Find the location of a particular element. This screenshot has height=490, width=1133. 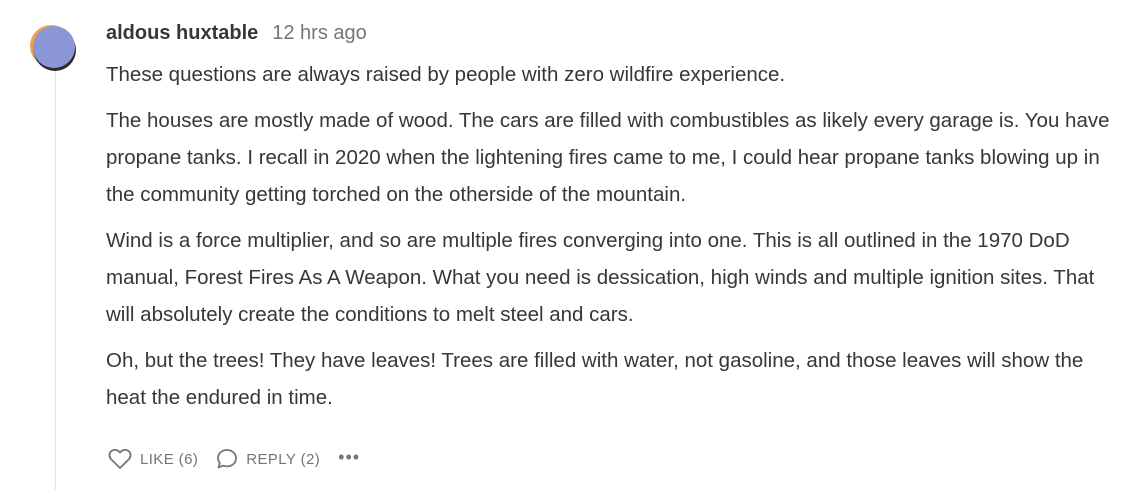

avatar is located at coordinates (55, 48).